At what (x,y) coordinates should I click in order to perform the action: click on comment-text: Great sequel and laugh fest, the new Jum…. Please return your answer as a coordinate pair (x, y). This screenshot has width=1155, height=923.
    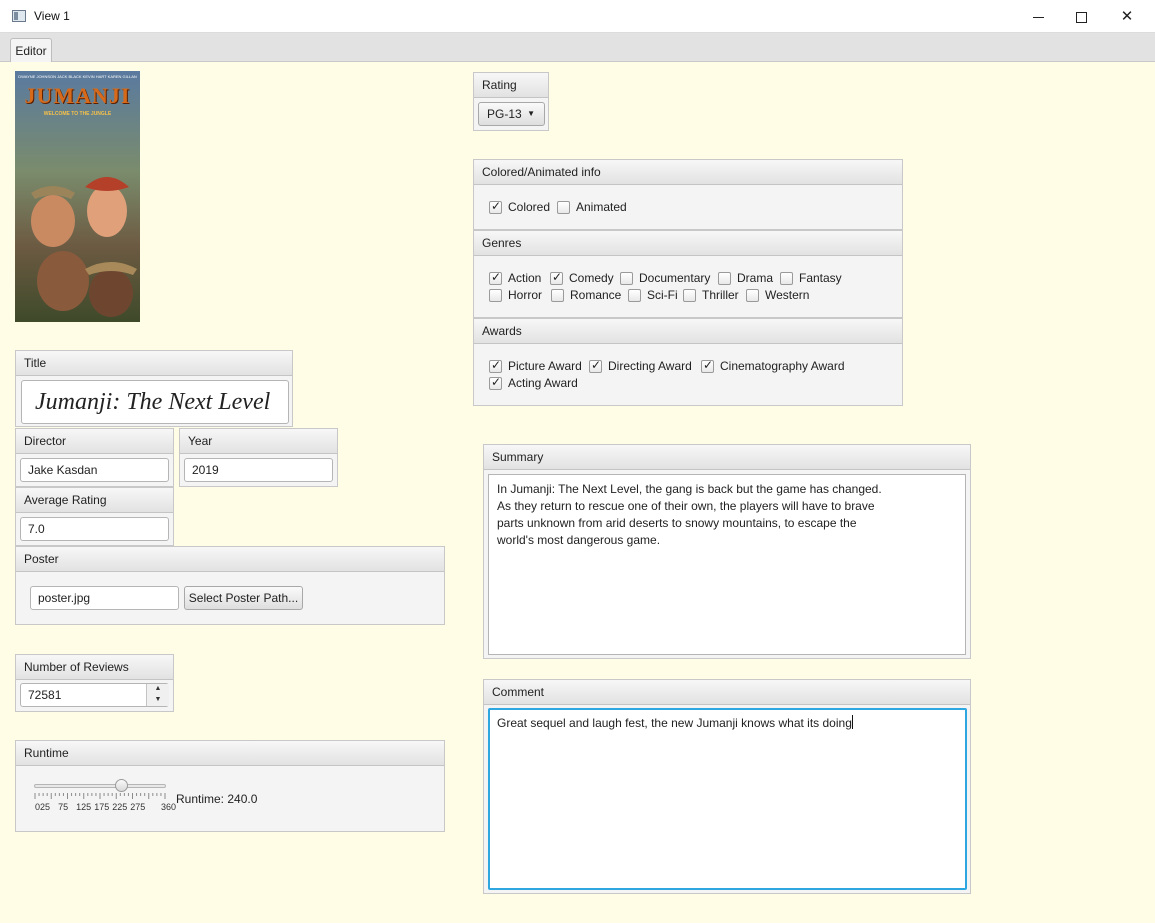
    Looking at the image, I should click on (674, 723).